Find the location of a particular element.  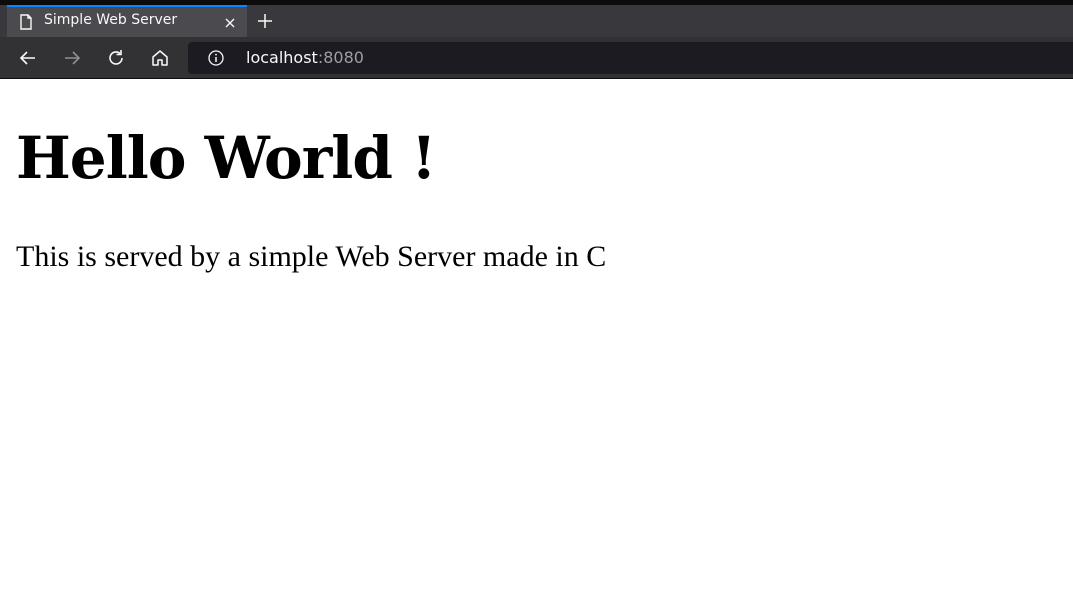

info-icon is located at coordinates (216, 58).